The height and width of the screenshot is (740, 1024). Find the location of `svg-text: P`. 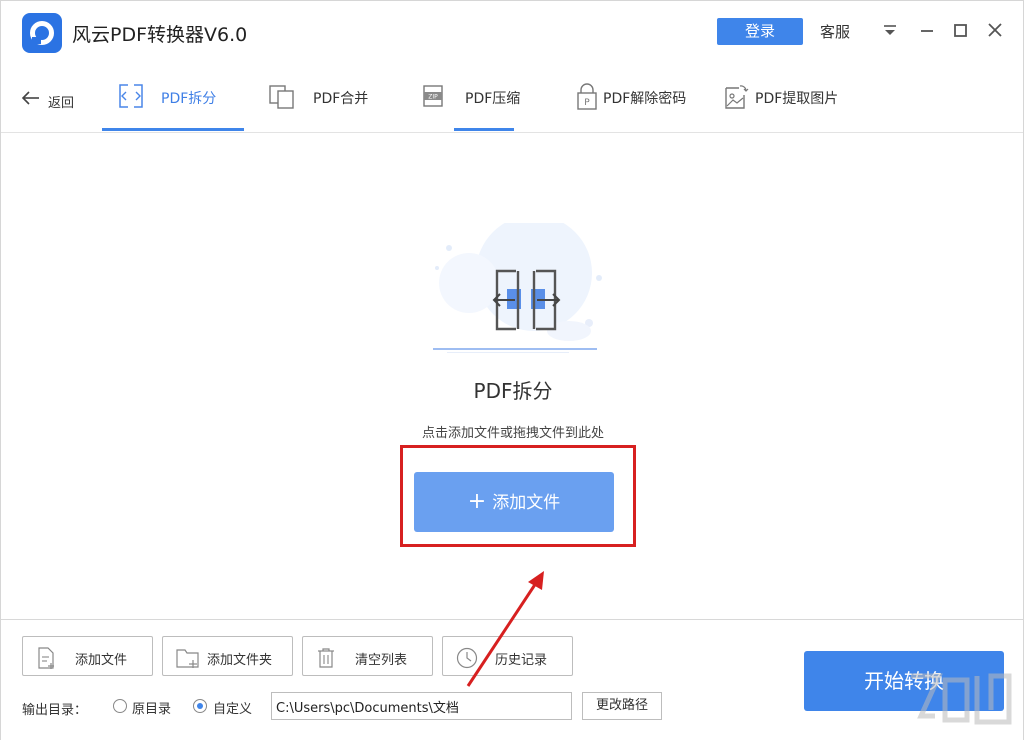

svg-text: P is located at coordinates (587, 103).